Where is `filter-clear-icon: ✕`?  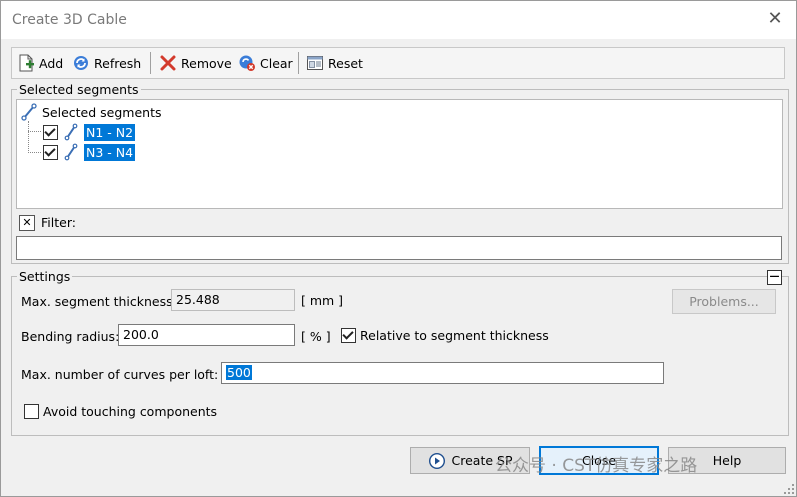 filter-clear-icon: ✕ is located at coordinates (27, 223).